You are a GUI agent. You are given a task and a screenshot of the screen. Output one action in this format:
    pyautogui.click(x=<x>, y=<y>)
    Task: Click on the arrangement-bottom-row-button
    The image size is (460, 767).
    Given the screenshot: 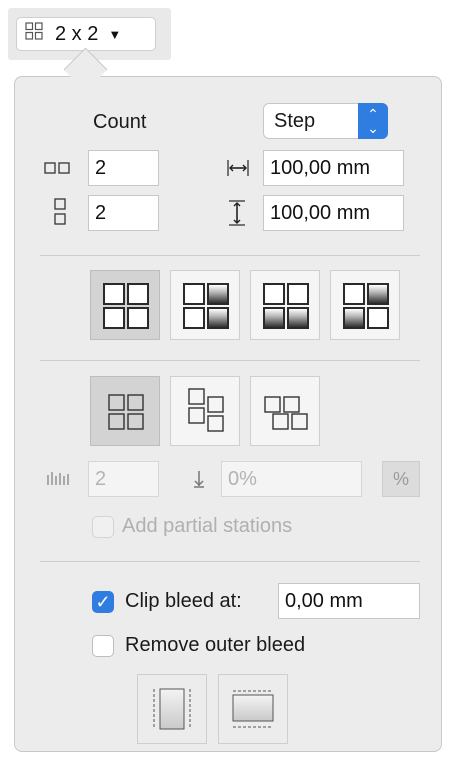 What is the action you would take?
    pyautogui.click(x=285, y=305)
    